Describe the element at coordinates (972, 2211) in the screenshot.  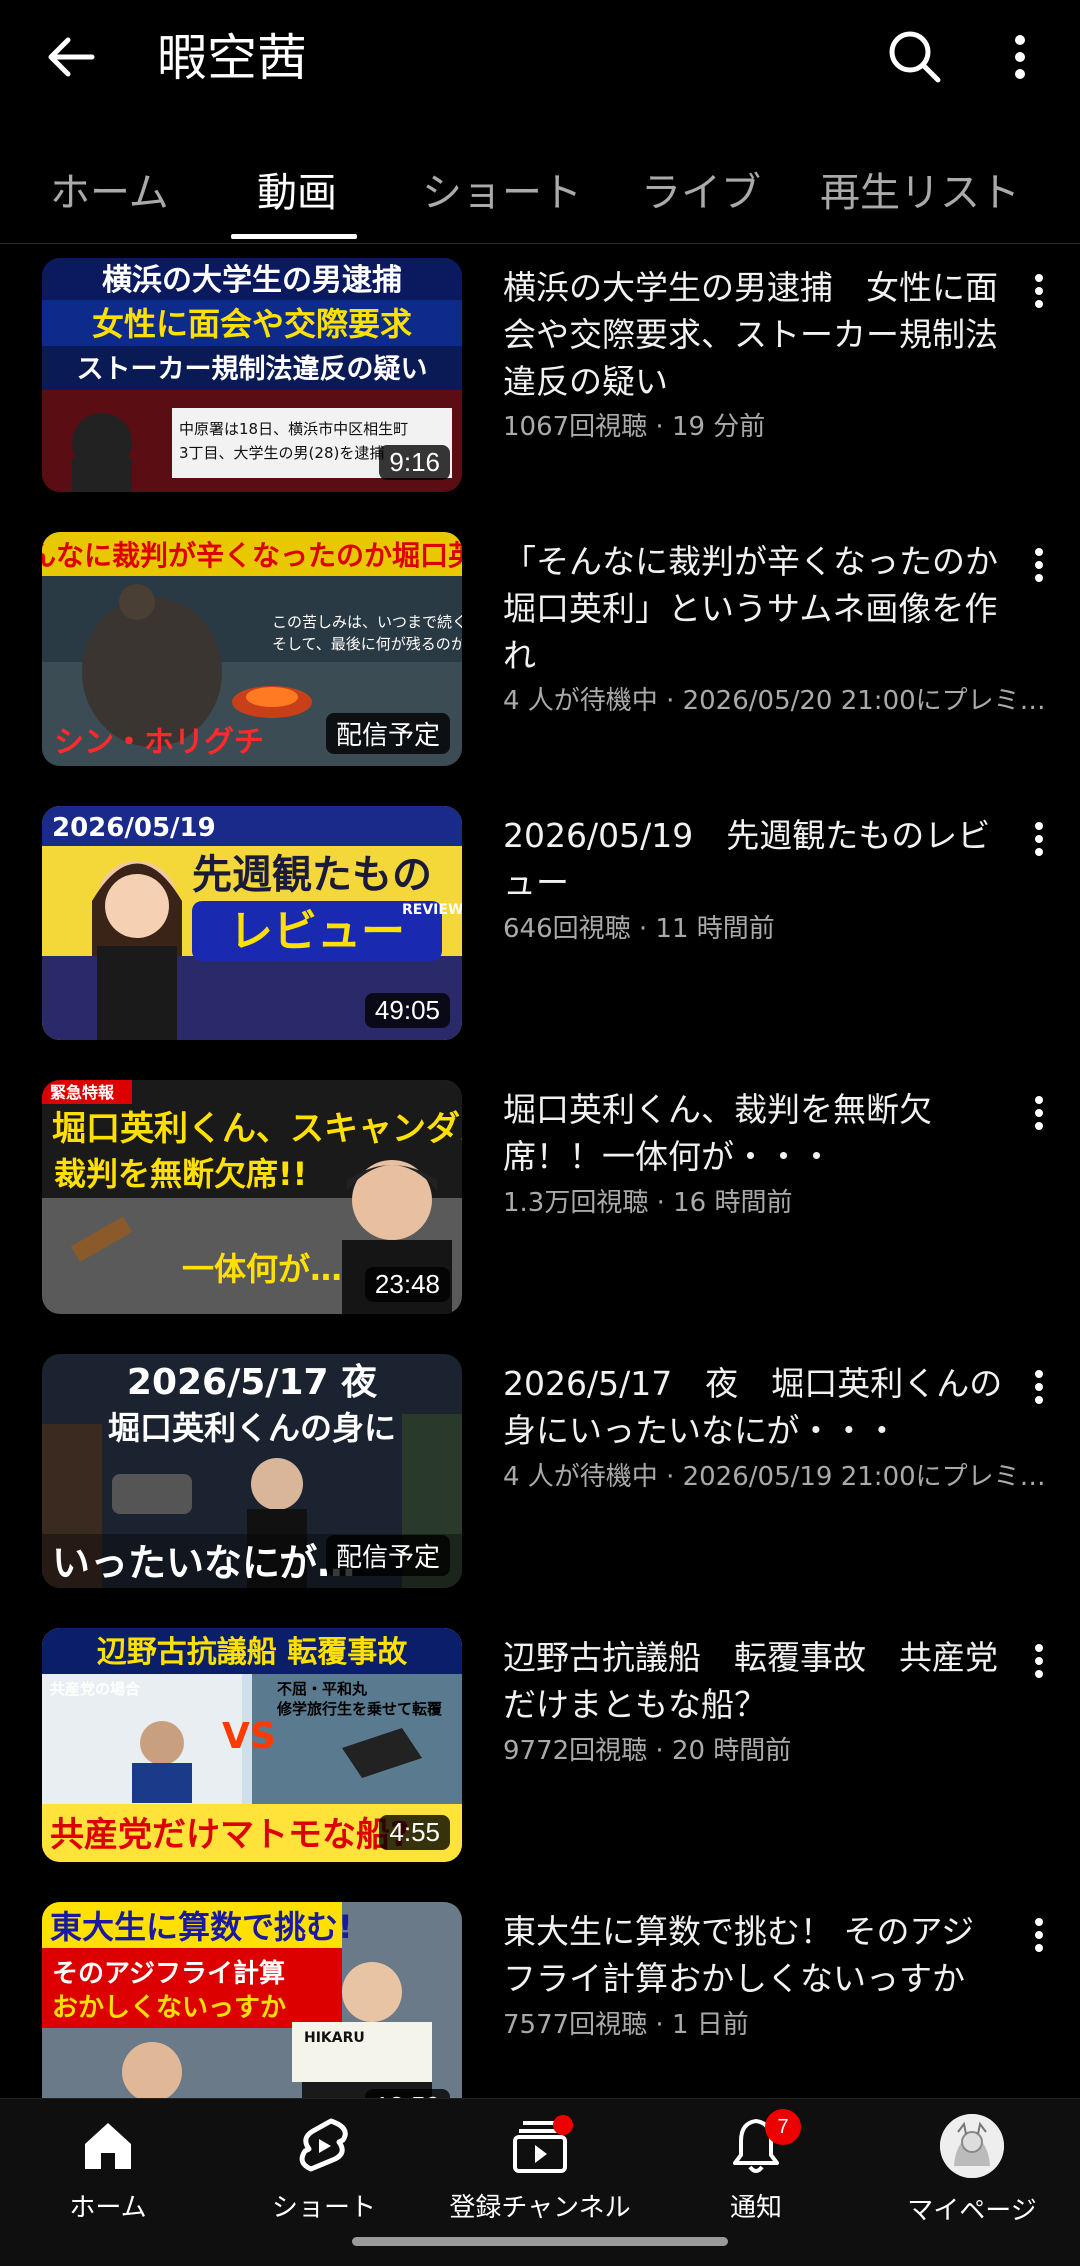
I see `nav-label: マイページ` at that location.